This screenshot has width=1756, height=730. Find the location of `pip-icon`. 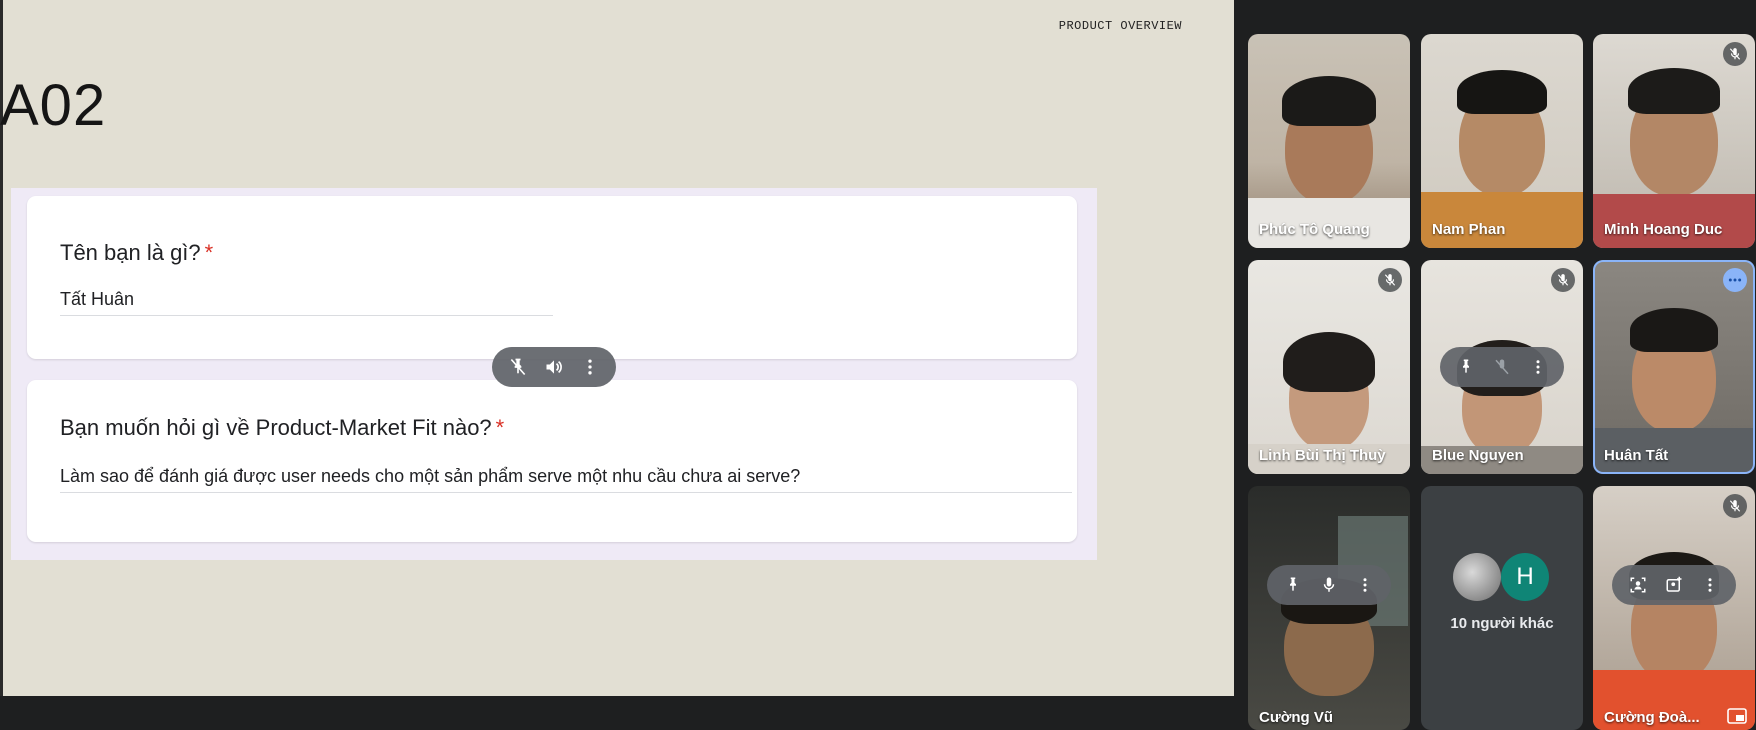

pip-icon is located at coordinates (1737, 716).